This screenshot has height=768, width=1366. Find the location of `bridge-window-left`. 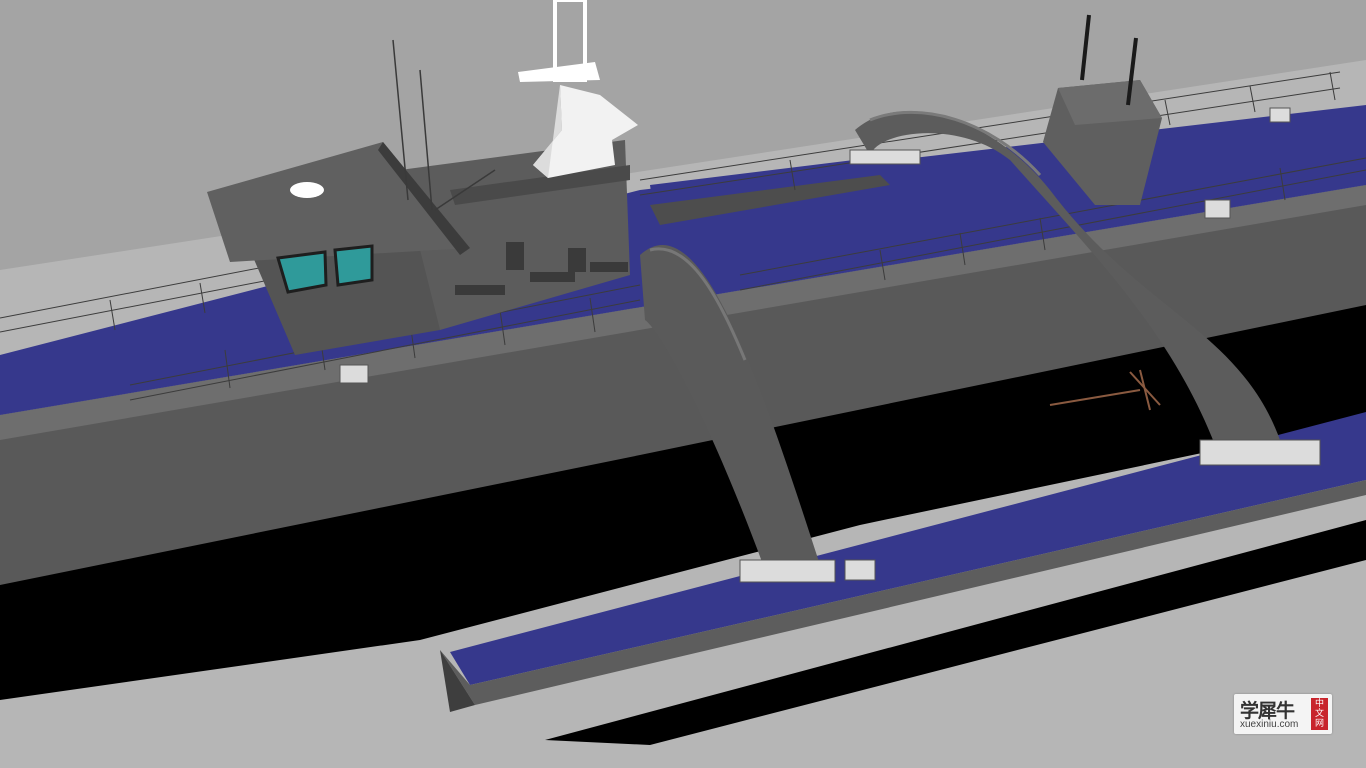

bridge-window-left is located at coordinates (302, 272).